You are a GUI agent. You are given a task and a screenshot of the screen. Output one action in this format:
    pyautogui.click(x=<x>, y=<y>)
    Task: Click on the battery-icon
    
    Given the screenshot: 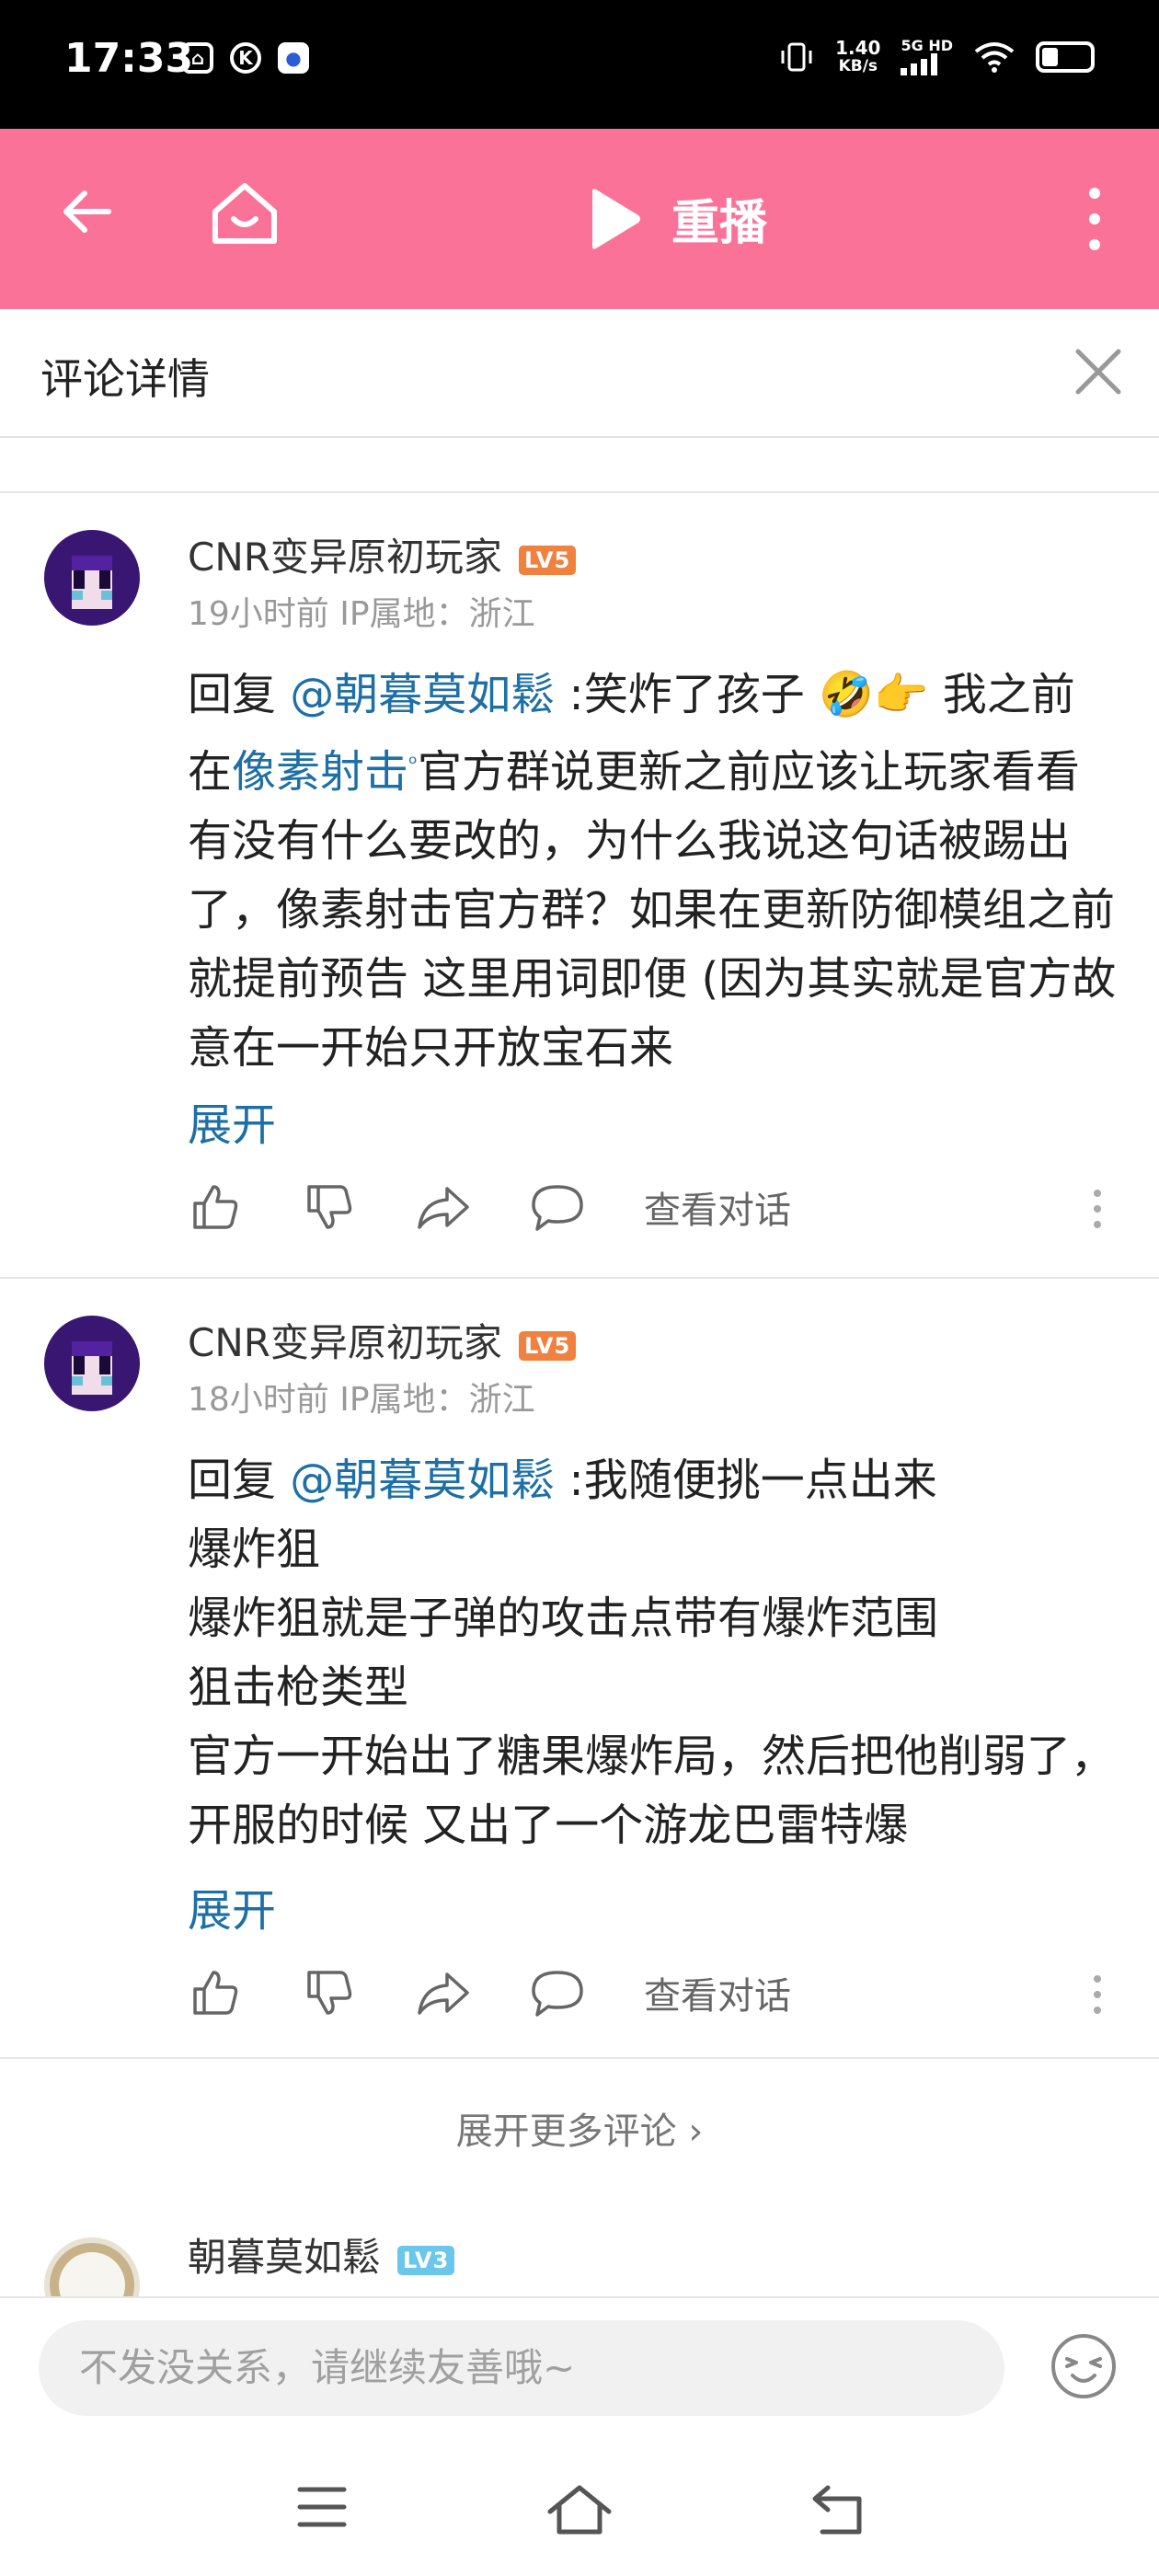 What is the action you would take?
    pyautogui.click(x=1065, y=57)
    